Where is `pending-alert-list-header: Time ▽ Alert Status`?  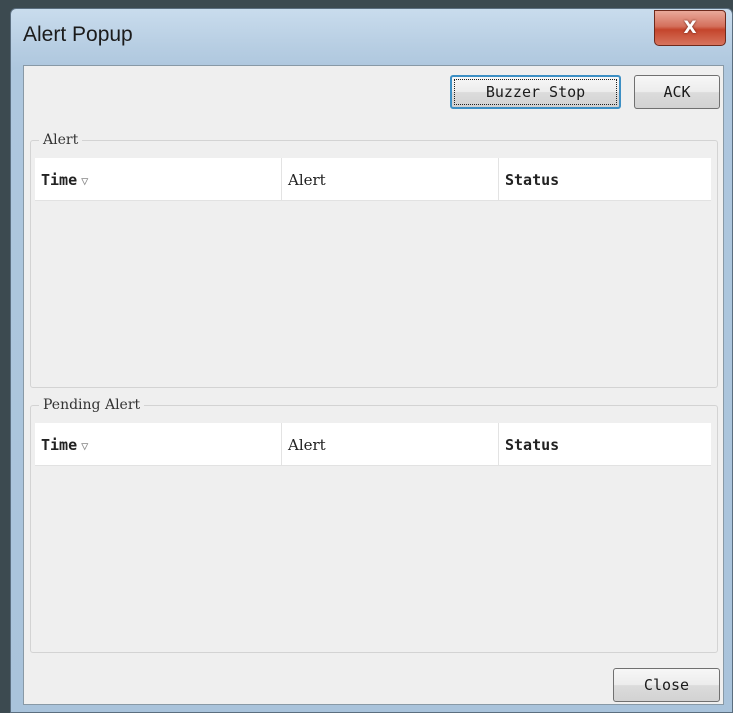
pending-alert-list-header: Time ▽ Alert Status is located at coordinates (373, 444).